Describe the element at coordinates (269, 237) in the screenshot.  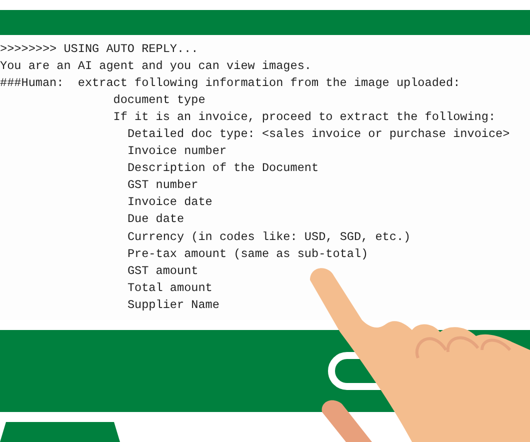
I see `console-line: Currency (in codes like: USD, SGD, etc.)` at that location.